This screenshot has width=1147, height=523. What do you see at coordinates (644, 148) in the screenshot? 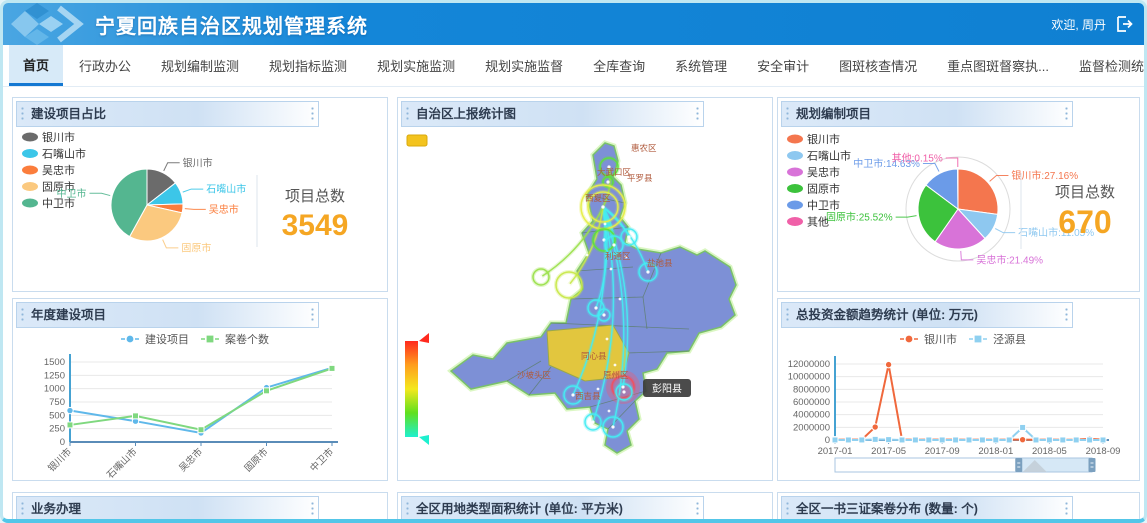
I see `map-district-label: 惠农区` at bounding box center [644, 148].